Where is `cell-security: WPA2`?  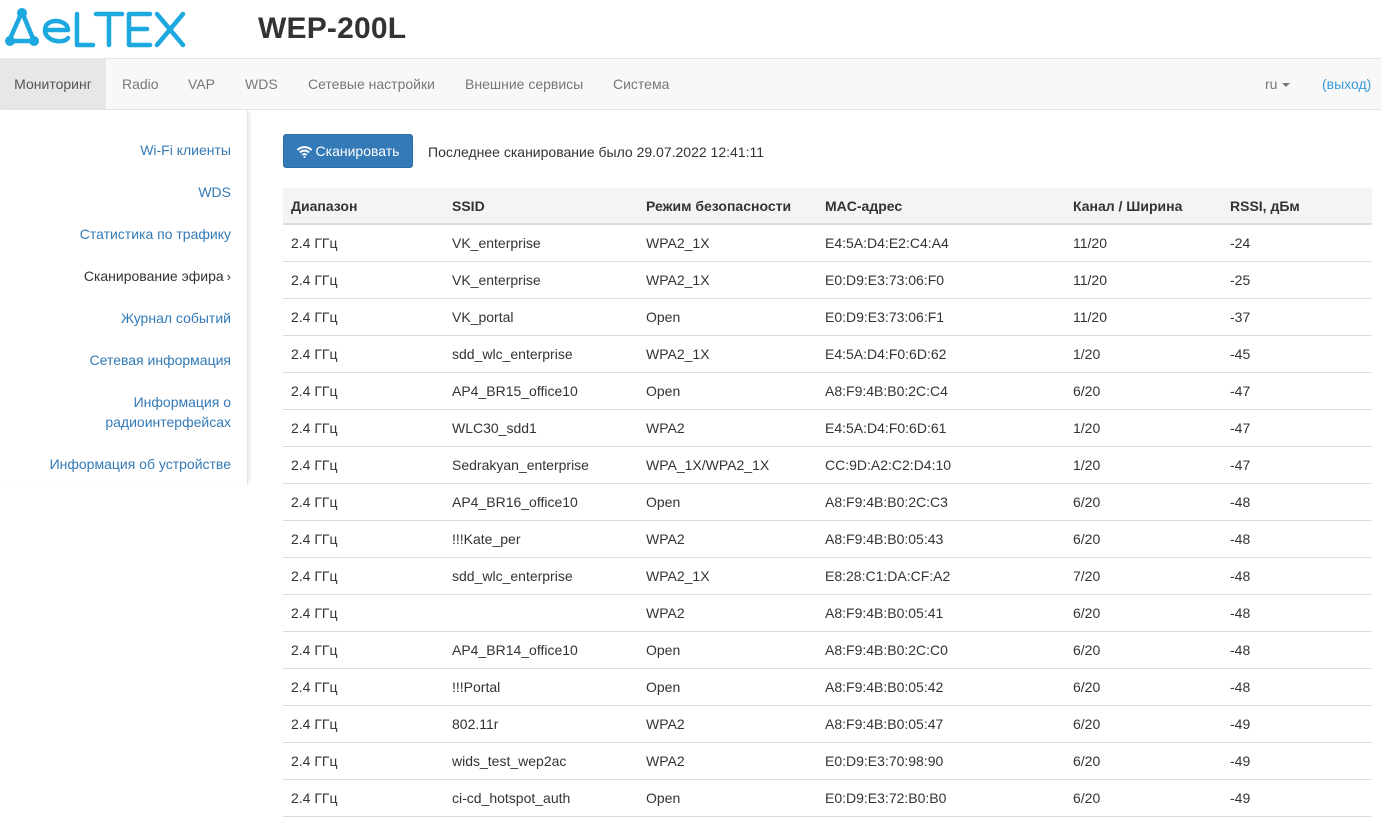 cell-security: WPA2 is located at coordinates (665, 613).